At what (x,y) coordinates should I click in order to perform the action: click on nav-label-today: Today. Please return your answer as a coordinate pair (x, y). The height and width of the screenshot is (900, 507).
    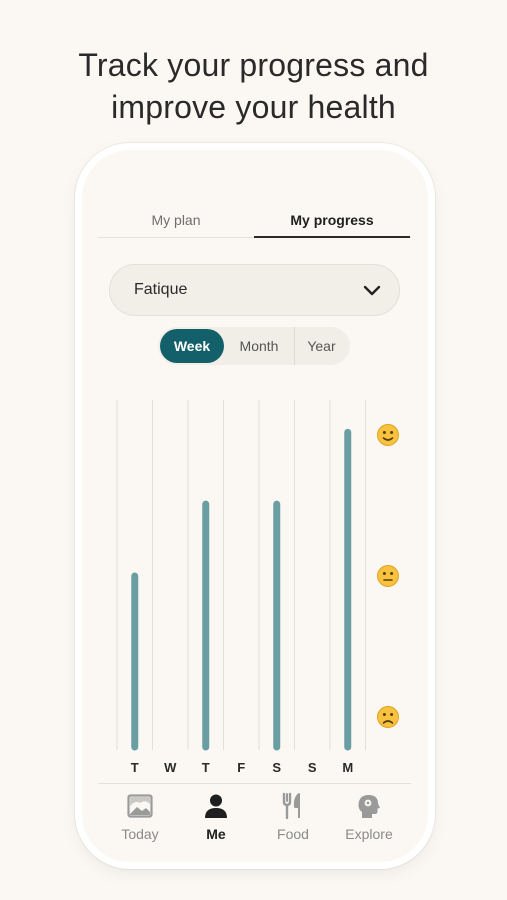
    Looking at the image, I should click on (140, 834).